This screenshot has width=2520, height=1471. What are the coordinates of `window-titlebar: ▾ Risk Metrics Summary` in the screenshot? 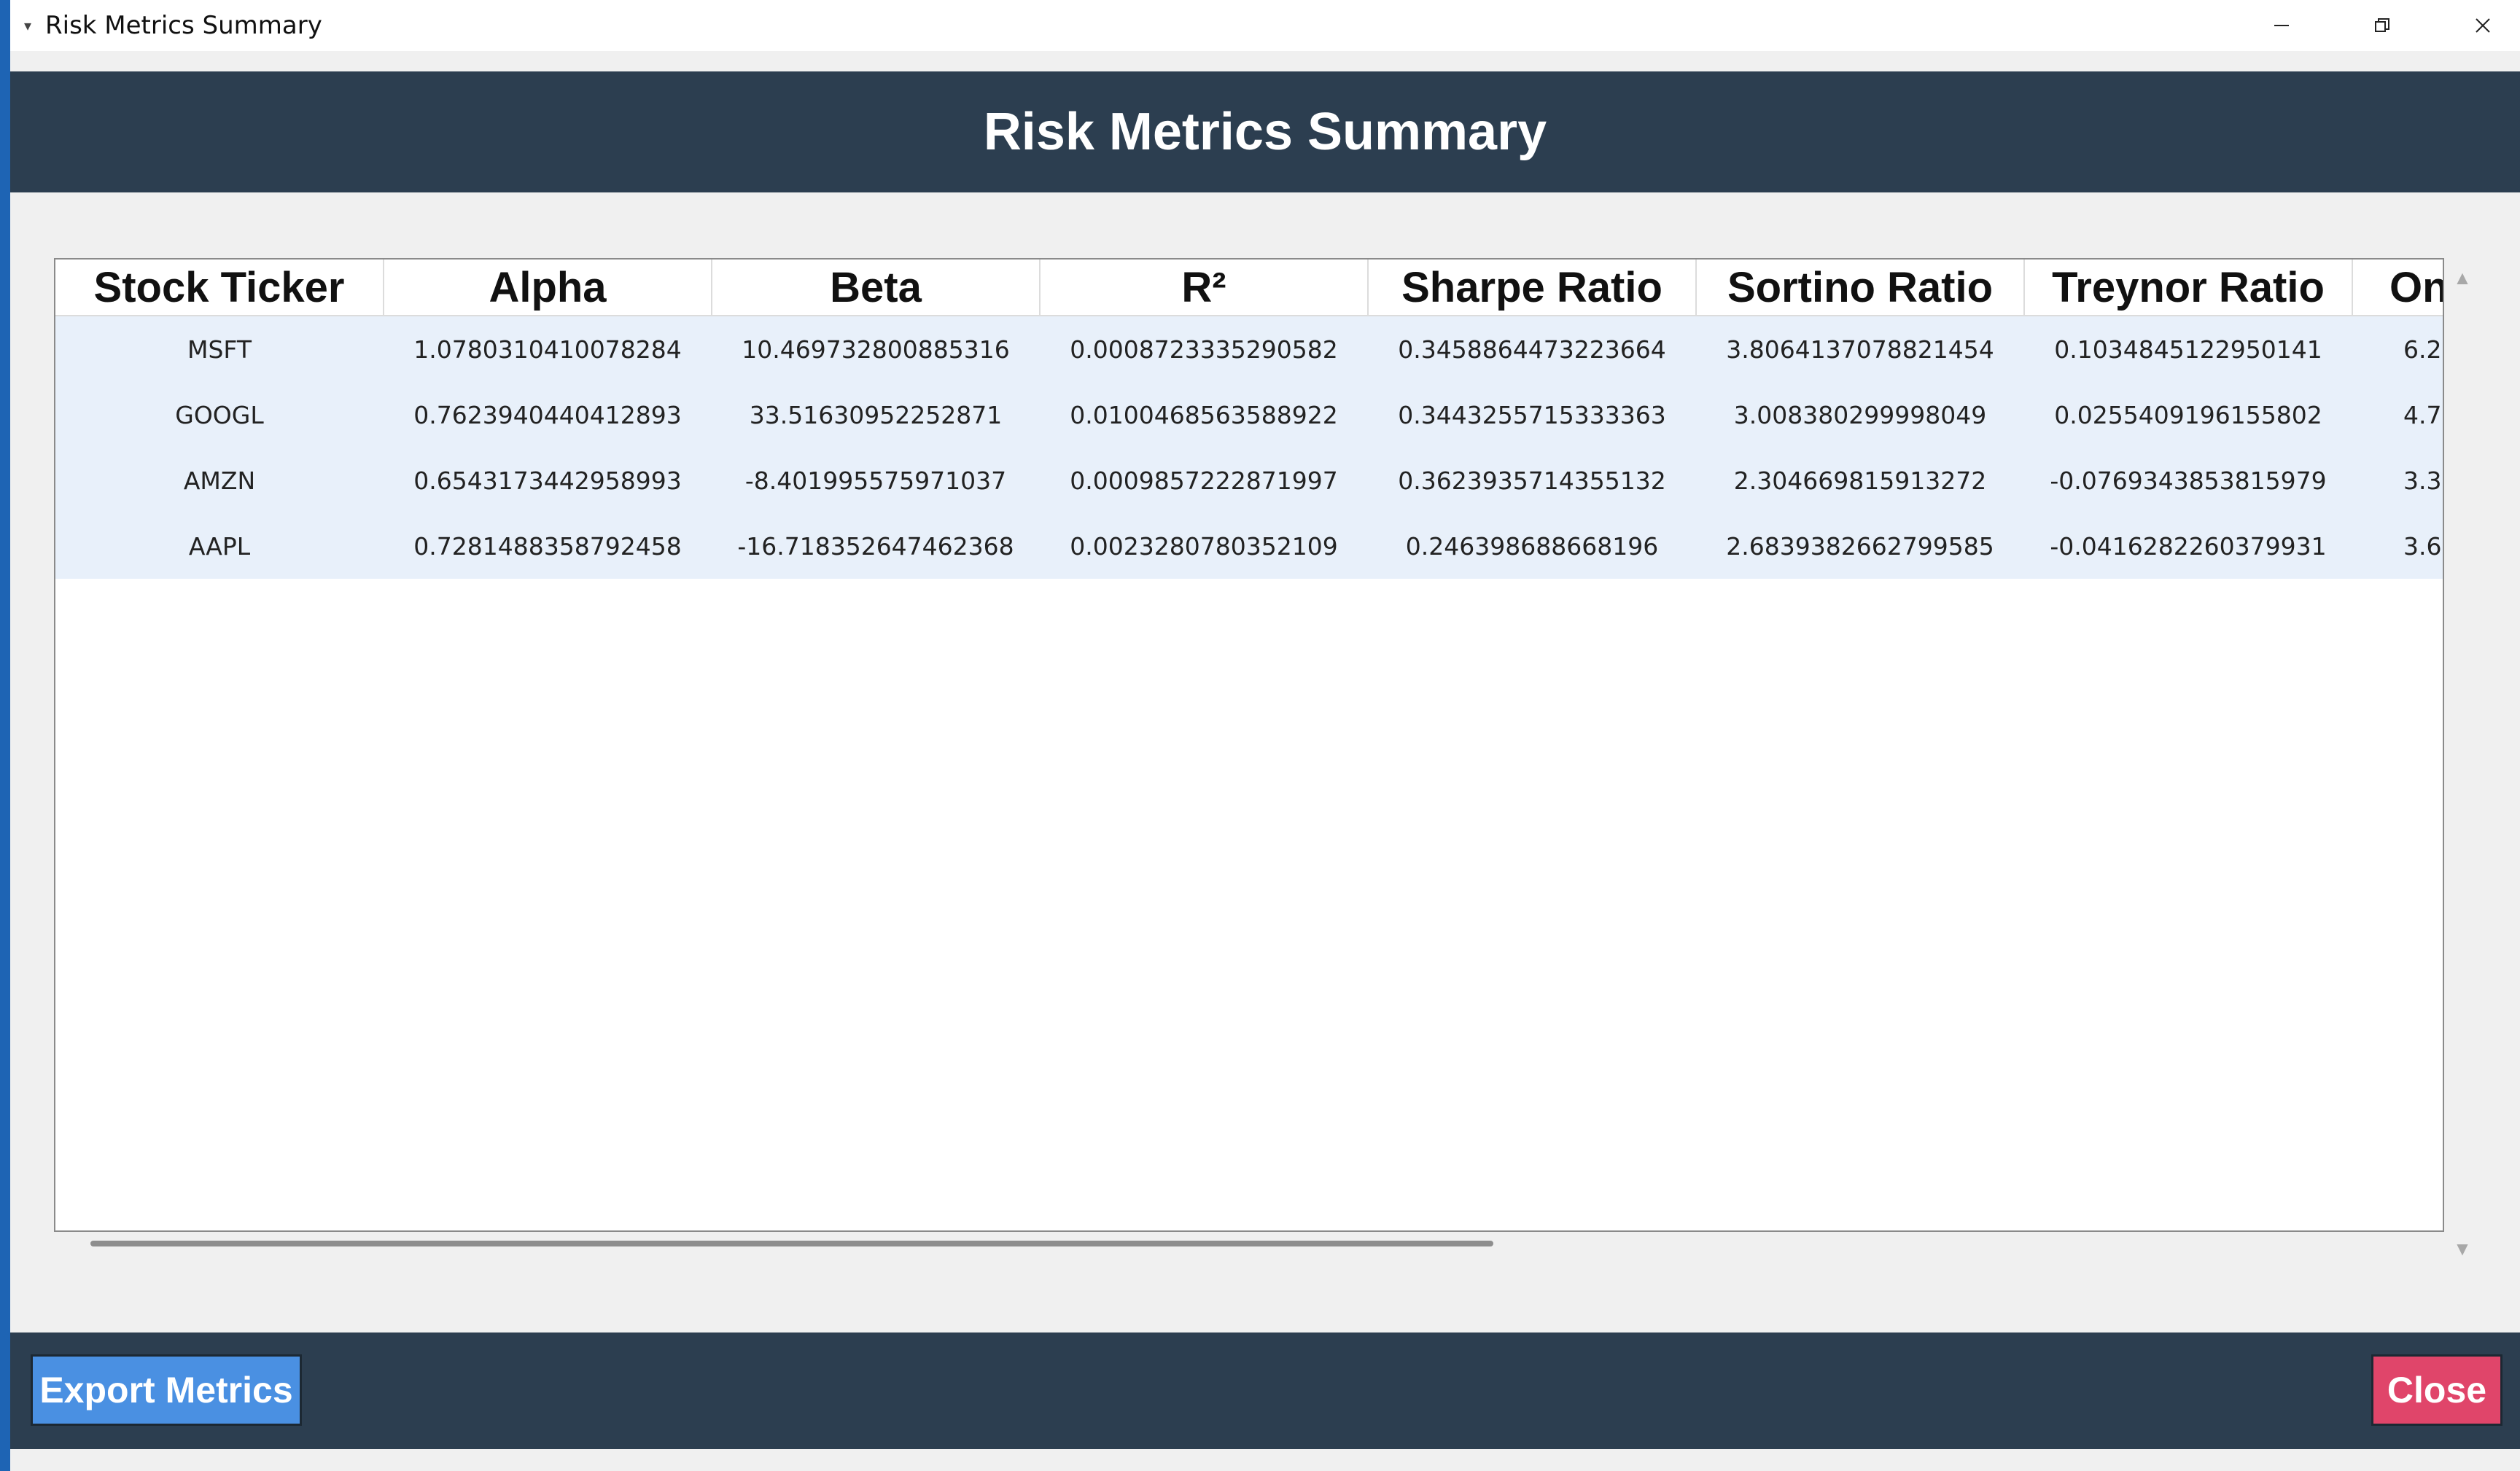 It's located at (1265, 26).